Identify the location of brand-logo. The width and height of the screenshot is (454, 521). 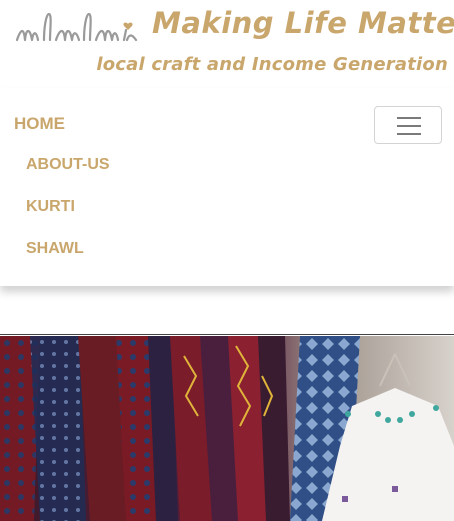
(78, 28).